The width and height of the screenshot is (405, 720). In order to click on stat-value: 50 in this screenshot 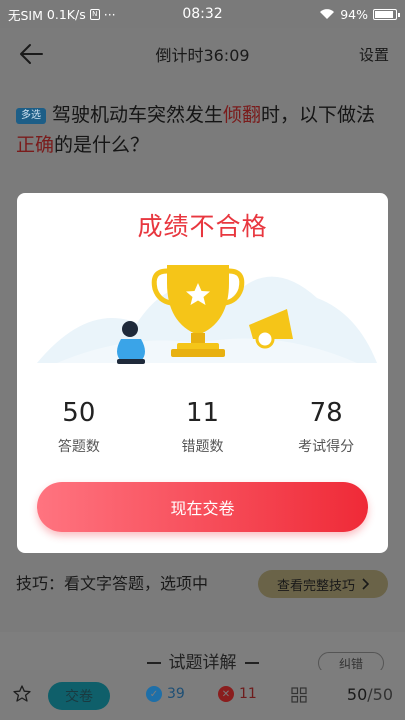, I will do `click(79, 413)`.